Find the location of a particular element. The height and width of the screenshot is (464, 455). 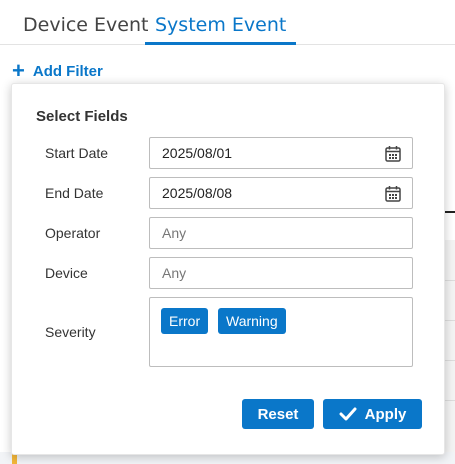

tab-system-event: System Event is located at coordinates (221, 27).